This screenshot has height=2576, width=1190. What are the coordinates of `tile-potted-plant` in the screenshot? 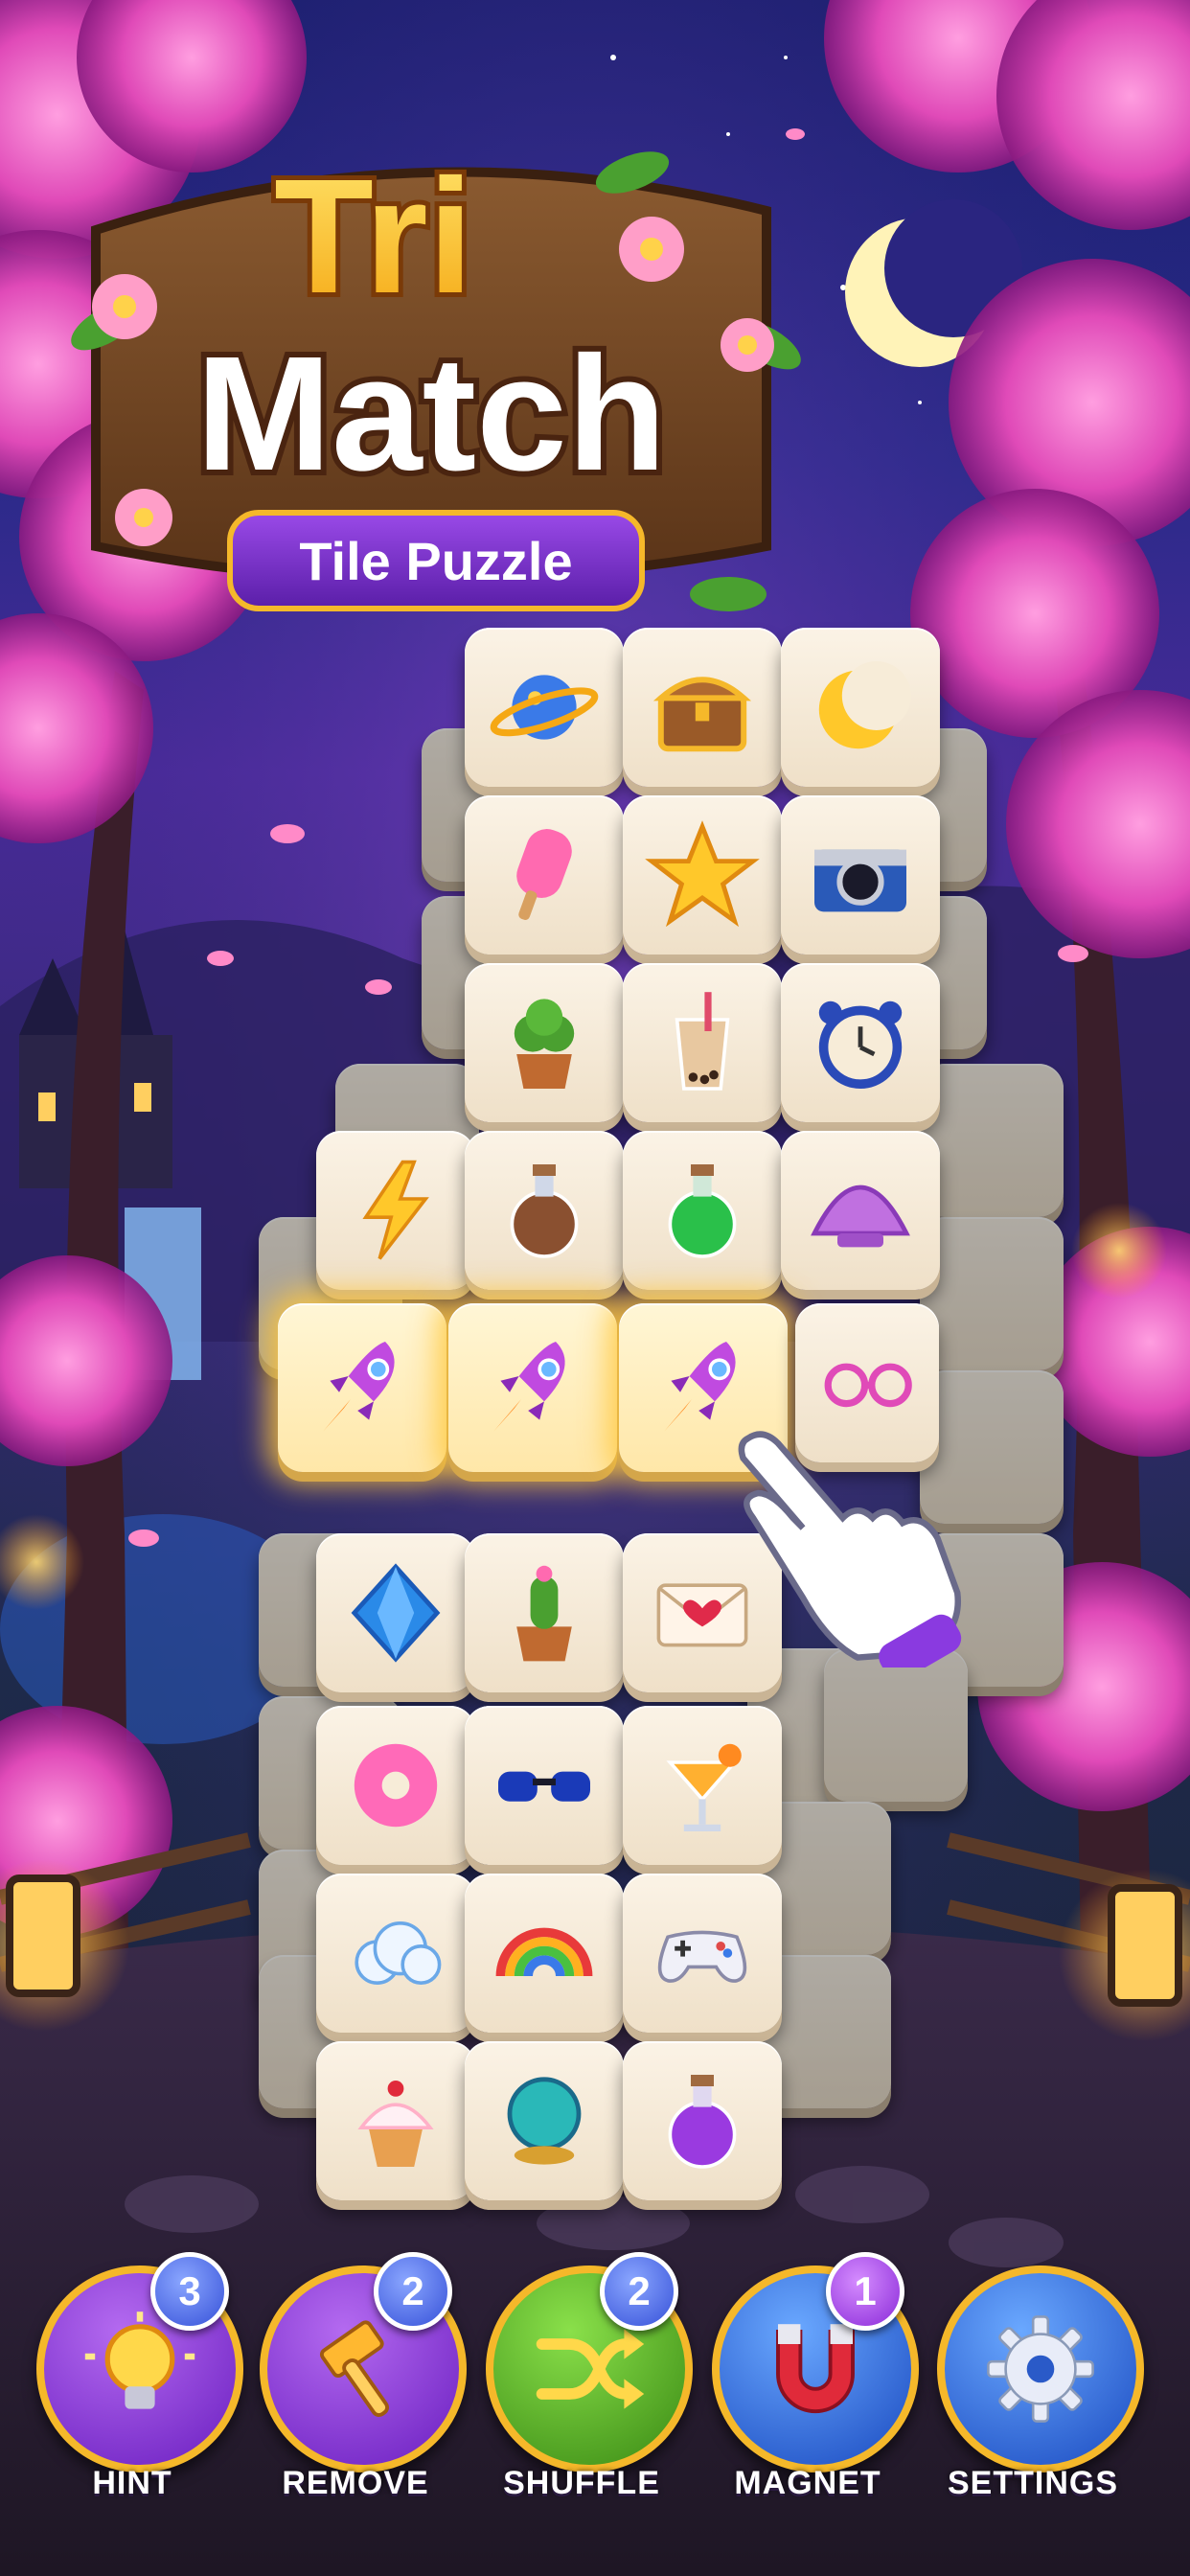 It's located at (544, 1042).